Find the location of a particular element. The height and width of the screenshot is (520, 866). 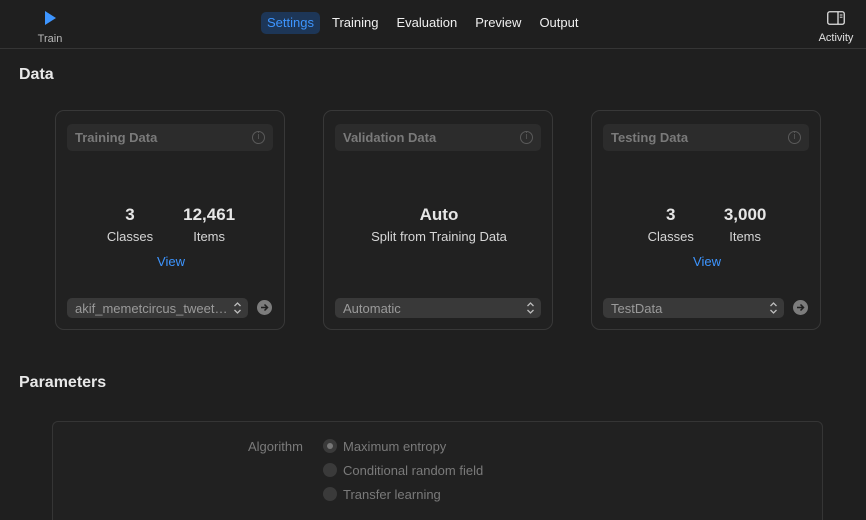

option-label: Conditional random field is located at coordinates (413, 470).